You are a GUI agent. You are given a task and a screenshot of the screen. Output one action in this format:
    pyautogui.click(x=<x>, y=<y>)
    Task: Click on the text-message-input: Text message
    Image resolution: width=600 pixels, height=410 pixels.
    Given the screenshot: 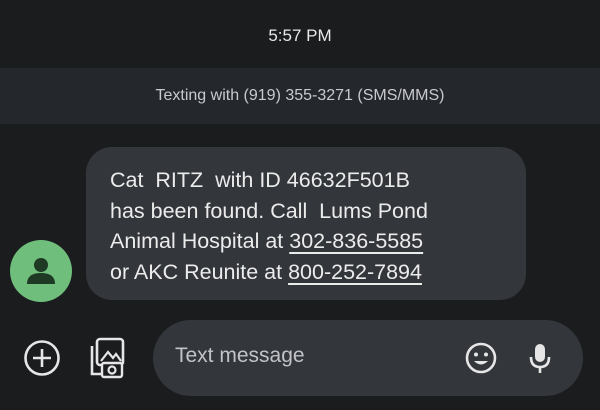 What is the action you would take?
    pyautogui.click(x=240, y=356)
    